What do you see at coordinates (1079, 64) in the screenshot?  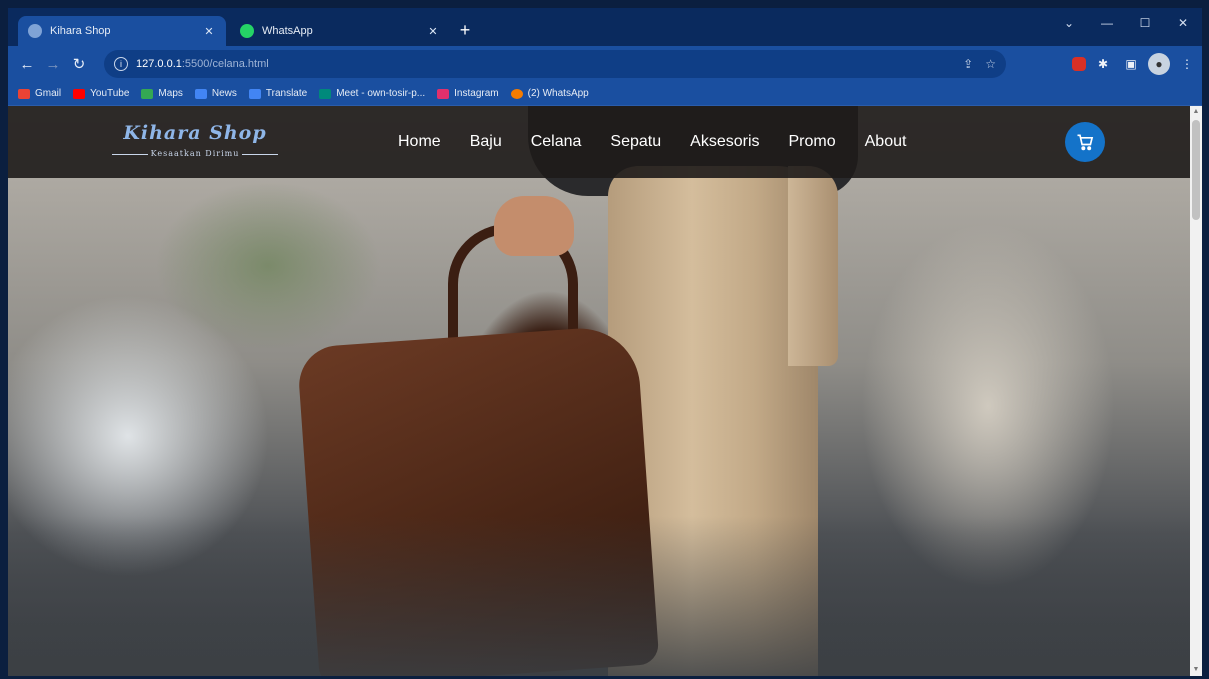 I see `extension-icon` at bounding box center [1079, 64].